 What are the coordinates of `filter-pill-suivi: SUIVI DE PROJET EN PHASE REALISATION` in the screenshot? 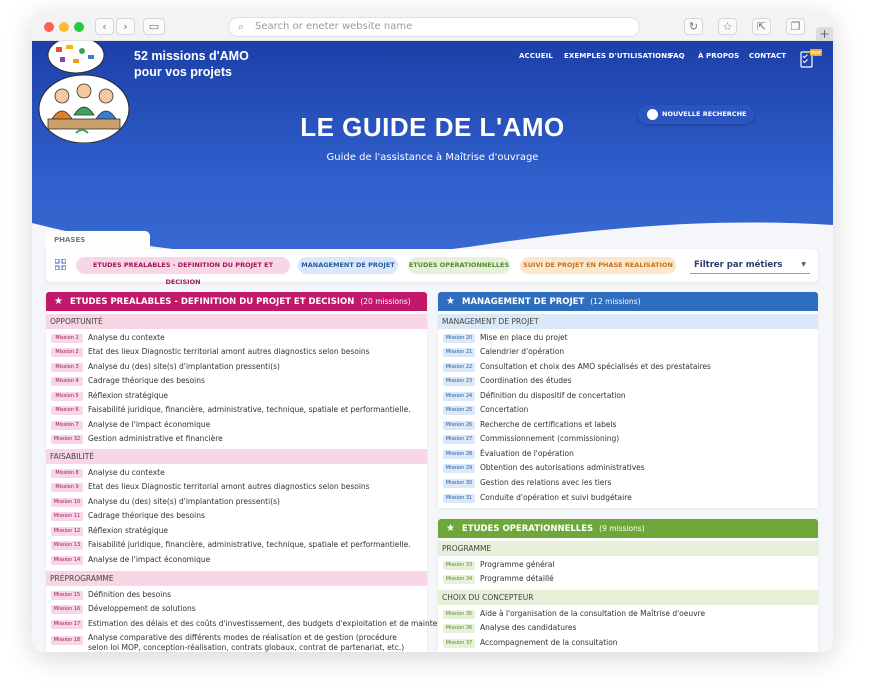 It's located at (598, 265).